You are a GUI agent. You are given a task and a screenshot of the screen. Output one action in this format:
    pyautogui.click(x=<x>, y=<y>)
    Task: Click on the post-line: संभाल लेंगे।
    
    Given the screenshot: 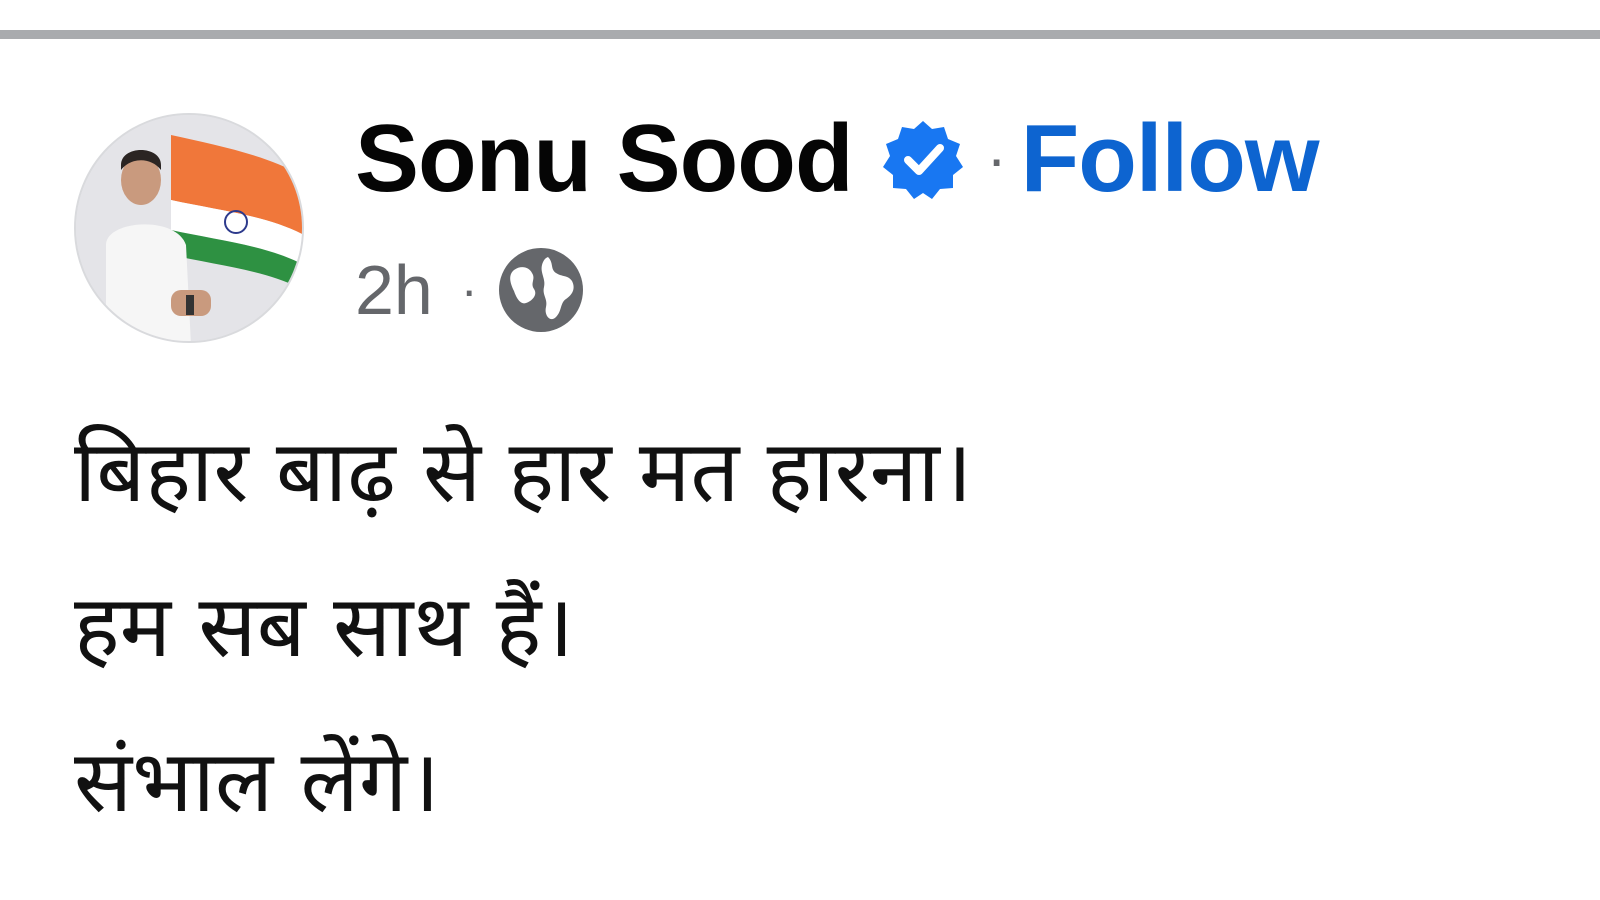 What is the action you would take?
    pyautogui.click(x=257, y=782)
    